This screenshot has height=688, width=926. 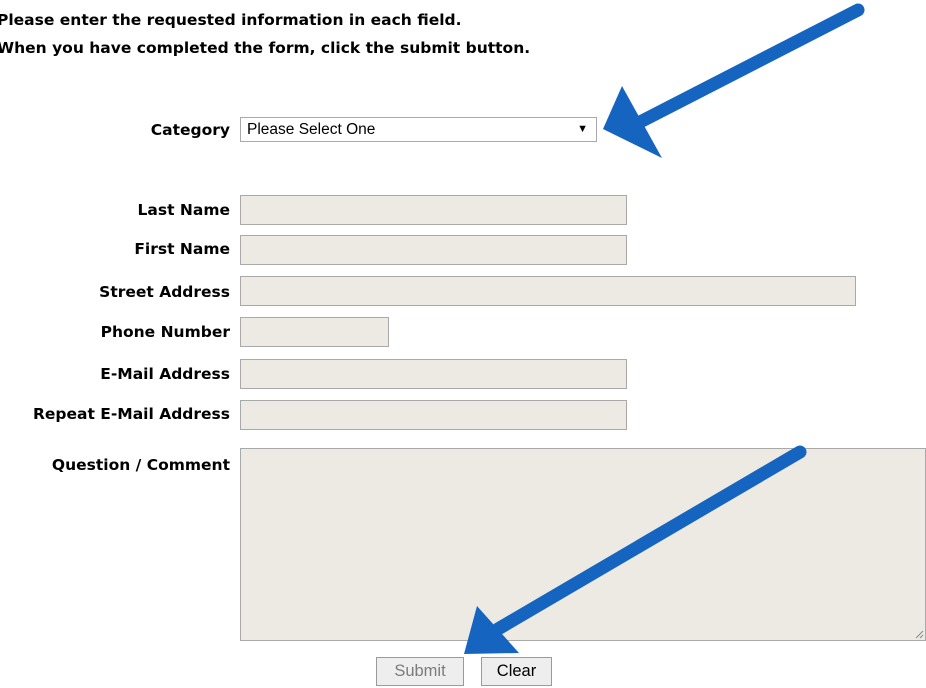 What do you see at coordinates (182, 249) in the screenshot?
I see `first-name-label: First Name` at bounding box center [182, 249].